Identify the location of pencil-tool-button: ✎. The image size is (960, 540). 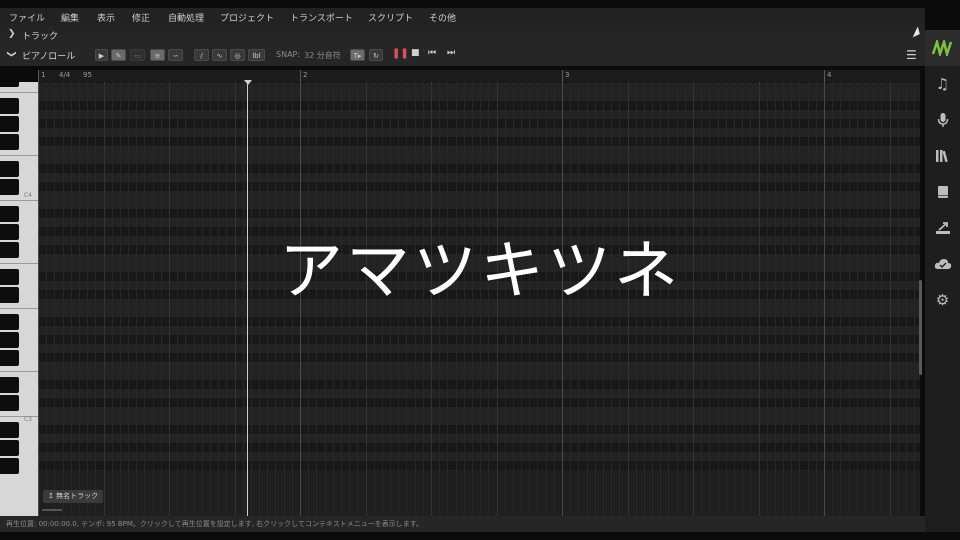
(118, 55).